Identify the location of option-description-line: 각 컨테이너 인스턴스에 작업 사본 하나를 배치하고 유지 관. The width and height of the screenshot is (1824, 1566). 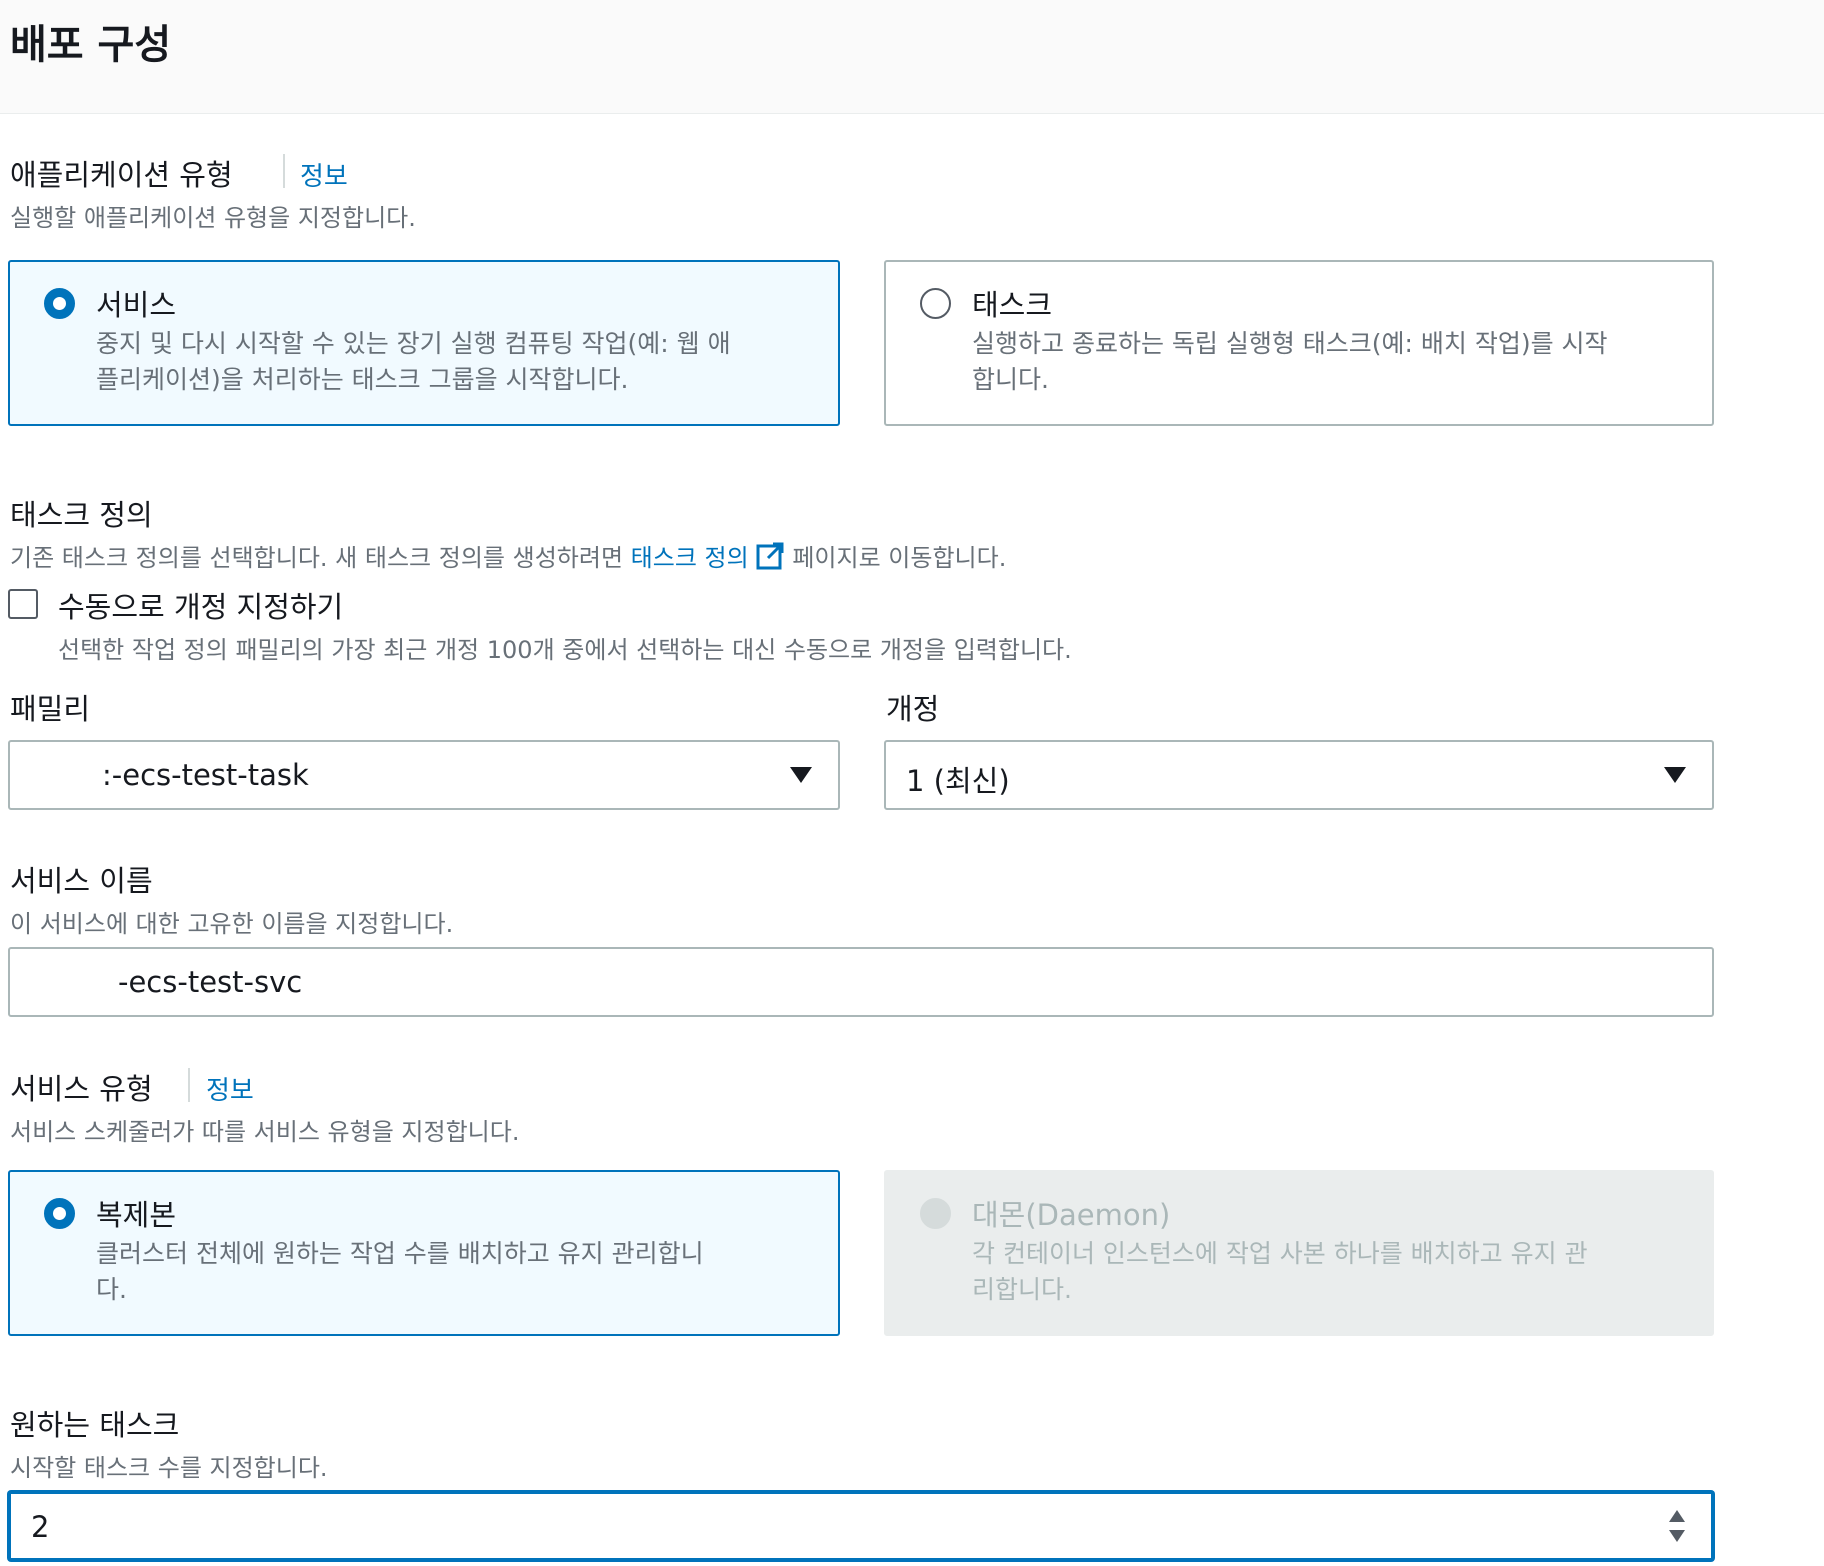
(1280, 1253).